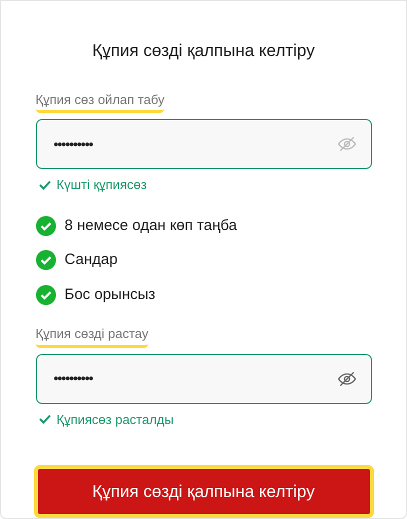  I want to click on field-label: Құпия сөзді растау, so click(92, 336).